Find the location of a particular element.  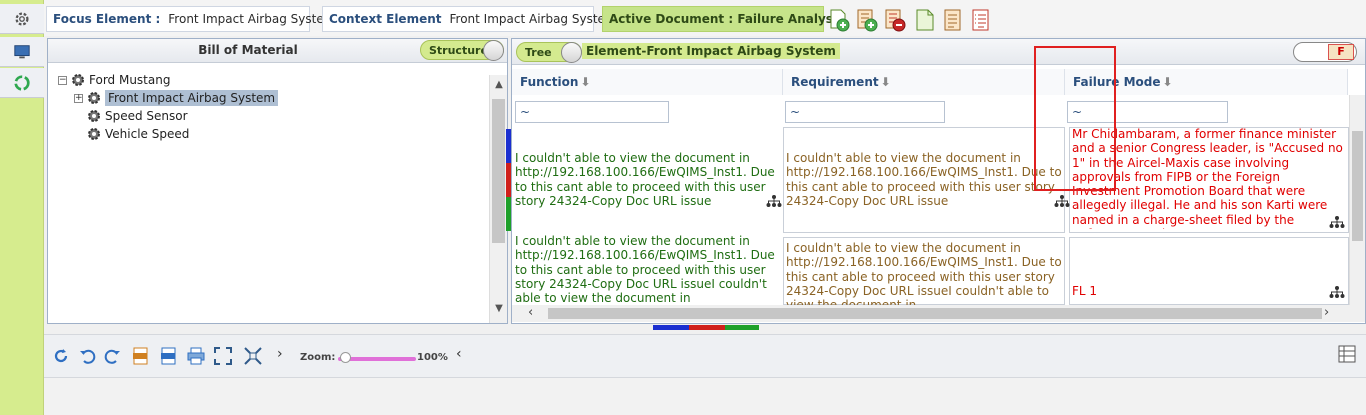

splitter-handle-green is located at coordinates (742, 327).